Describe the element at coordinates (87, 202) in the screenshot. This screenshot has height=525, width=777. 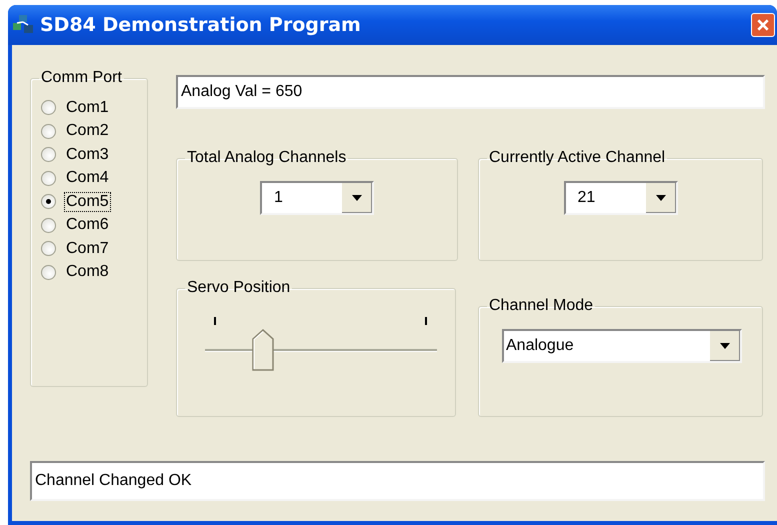
I see `radio-label: Com5` at that location.